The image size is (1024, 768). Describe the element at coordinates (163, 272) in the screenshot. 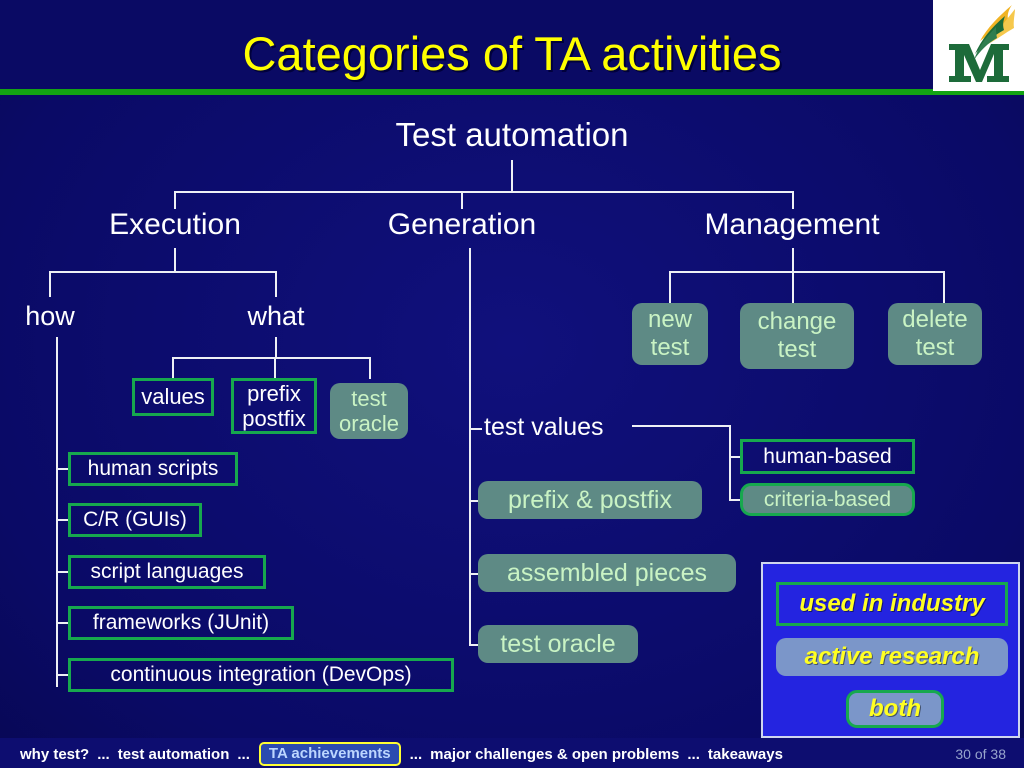

I see `connector-execution-bar` at that location.